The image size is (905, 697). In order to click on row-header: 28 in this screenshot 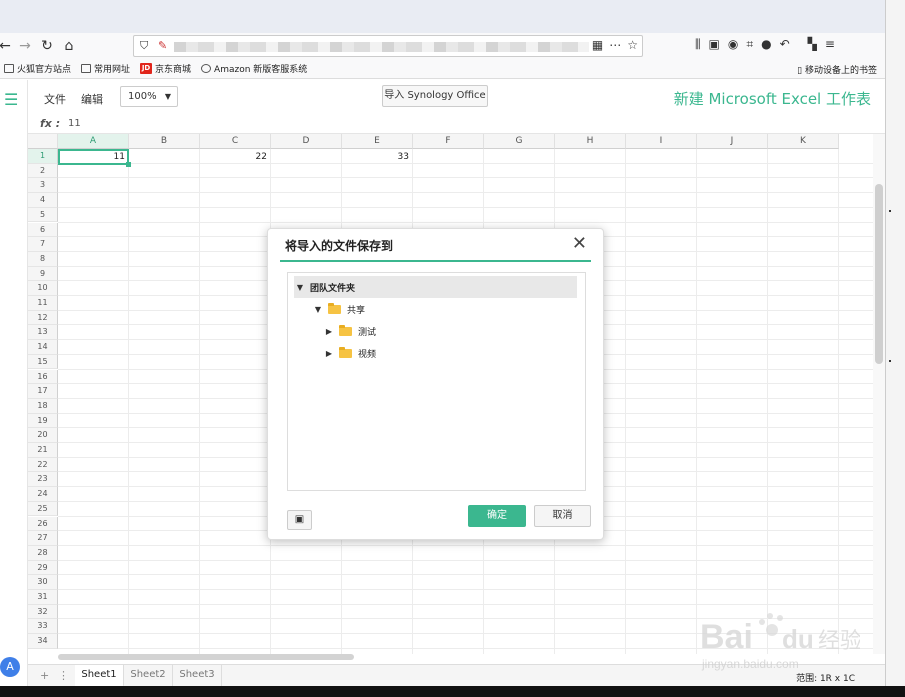, I will do `click(43, 553)`.